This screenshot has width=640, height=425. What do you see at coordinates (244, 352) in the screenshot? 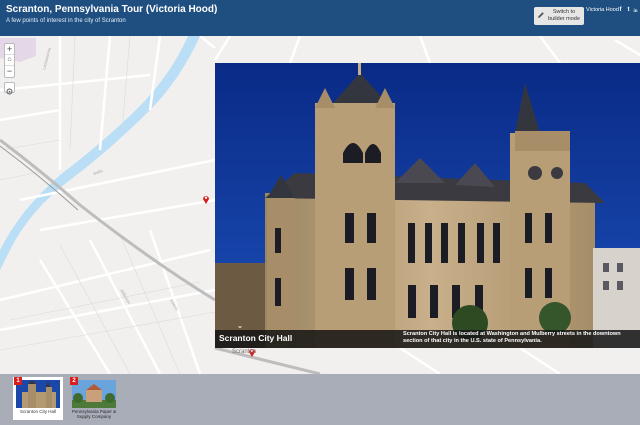
I see `map-place-label: Scranton` at bounding box center [244, 352].